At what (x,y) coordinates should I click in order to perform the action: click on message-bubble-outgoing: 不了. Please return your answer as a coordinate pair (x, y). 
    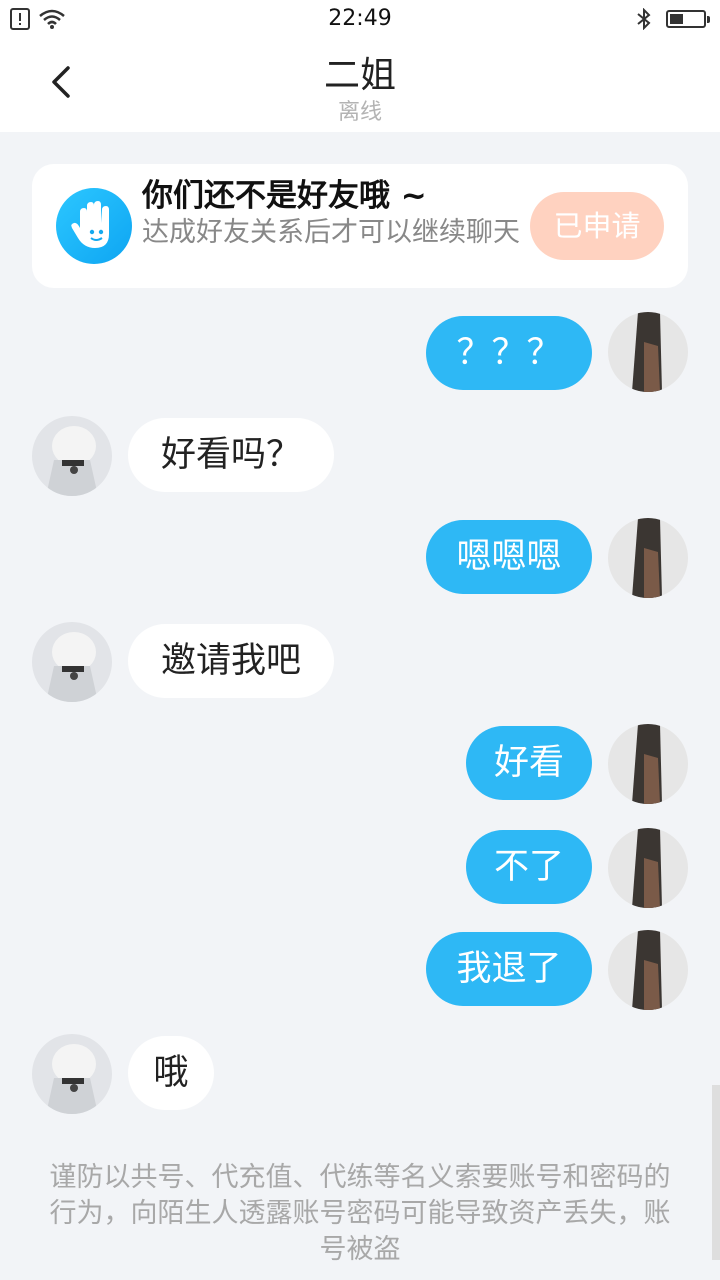
    Looking at the image, I should click on (529, 867).